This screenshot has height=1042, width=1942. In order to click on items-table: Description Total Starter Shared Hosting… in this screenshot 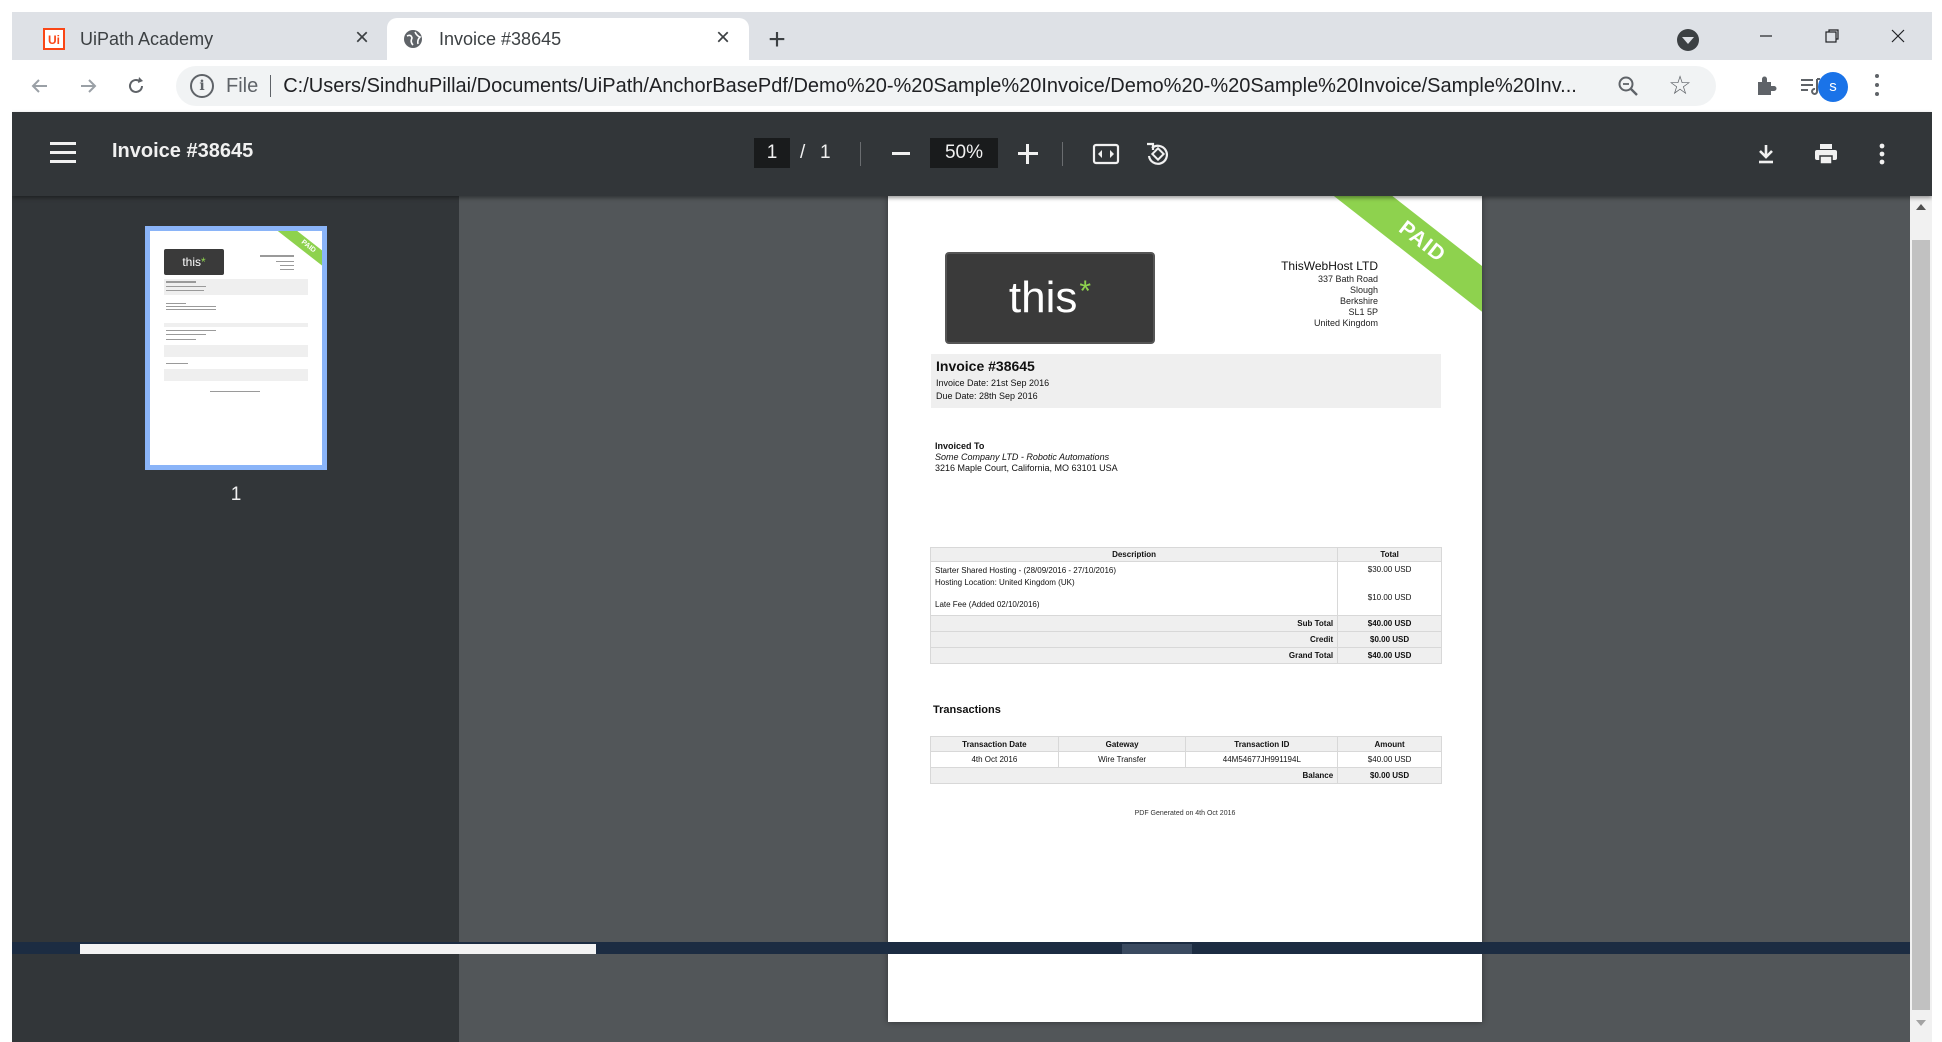, I will do `click(1185, 605)`.